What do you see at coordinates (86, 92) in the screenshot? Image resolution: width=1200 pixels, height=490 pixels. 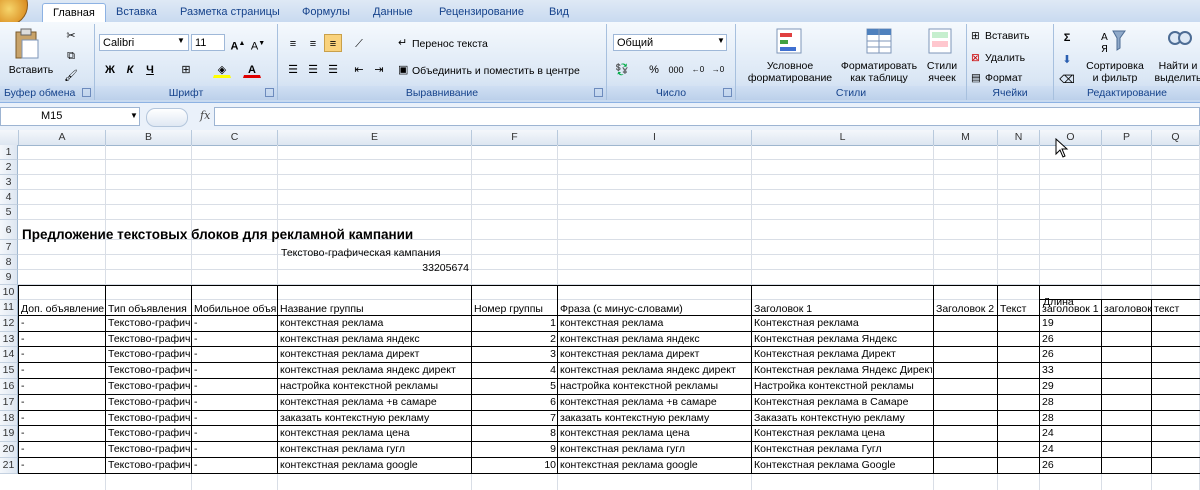 I see `clipboard-launcher-icon` at bounding box center [86, 92].